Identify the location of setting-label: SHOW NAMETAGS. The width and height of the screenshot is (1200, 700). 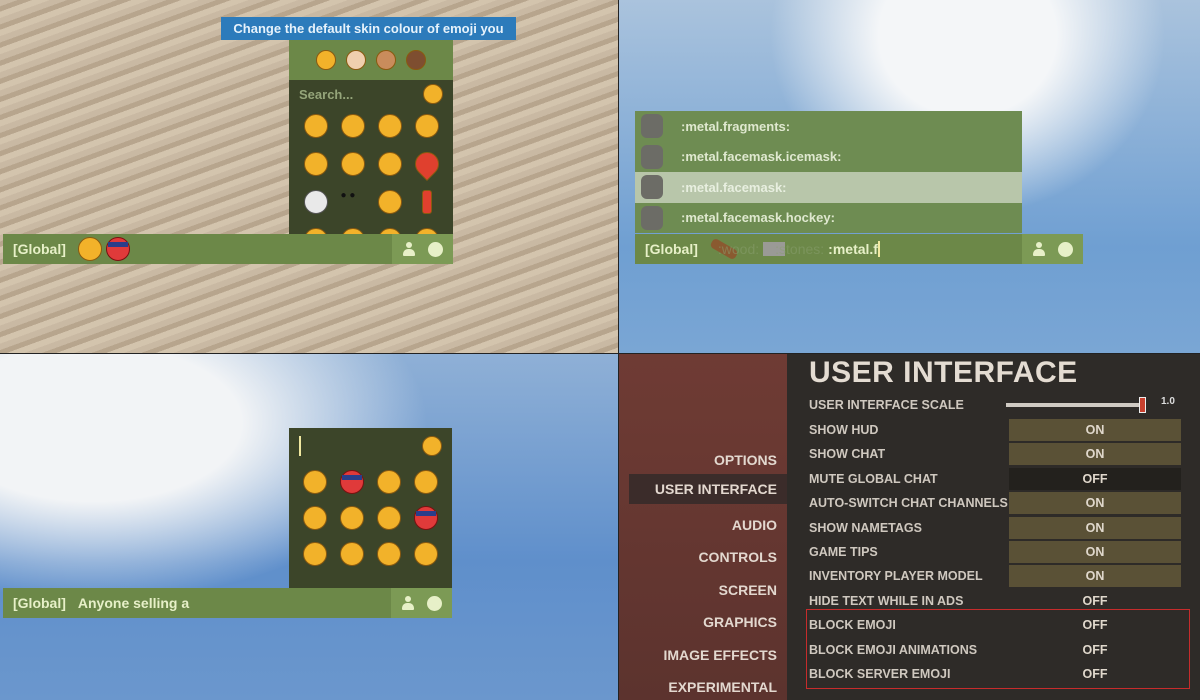
(865, 527).